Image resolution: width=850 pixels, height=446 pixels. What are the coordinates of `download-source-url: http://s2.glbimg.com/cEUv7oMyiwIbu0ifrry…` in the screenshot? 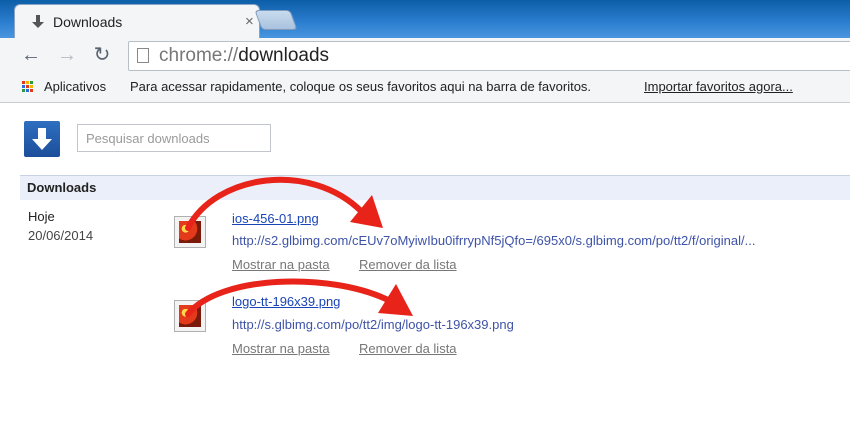 It's located at (538, 240).